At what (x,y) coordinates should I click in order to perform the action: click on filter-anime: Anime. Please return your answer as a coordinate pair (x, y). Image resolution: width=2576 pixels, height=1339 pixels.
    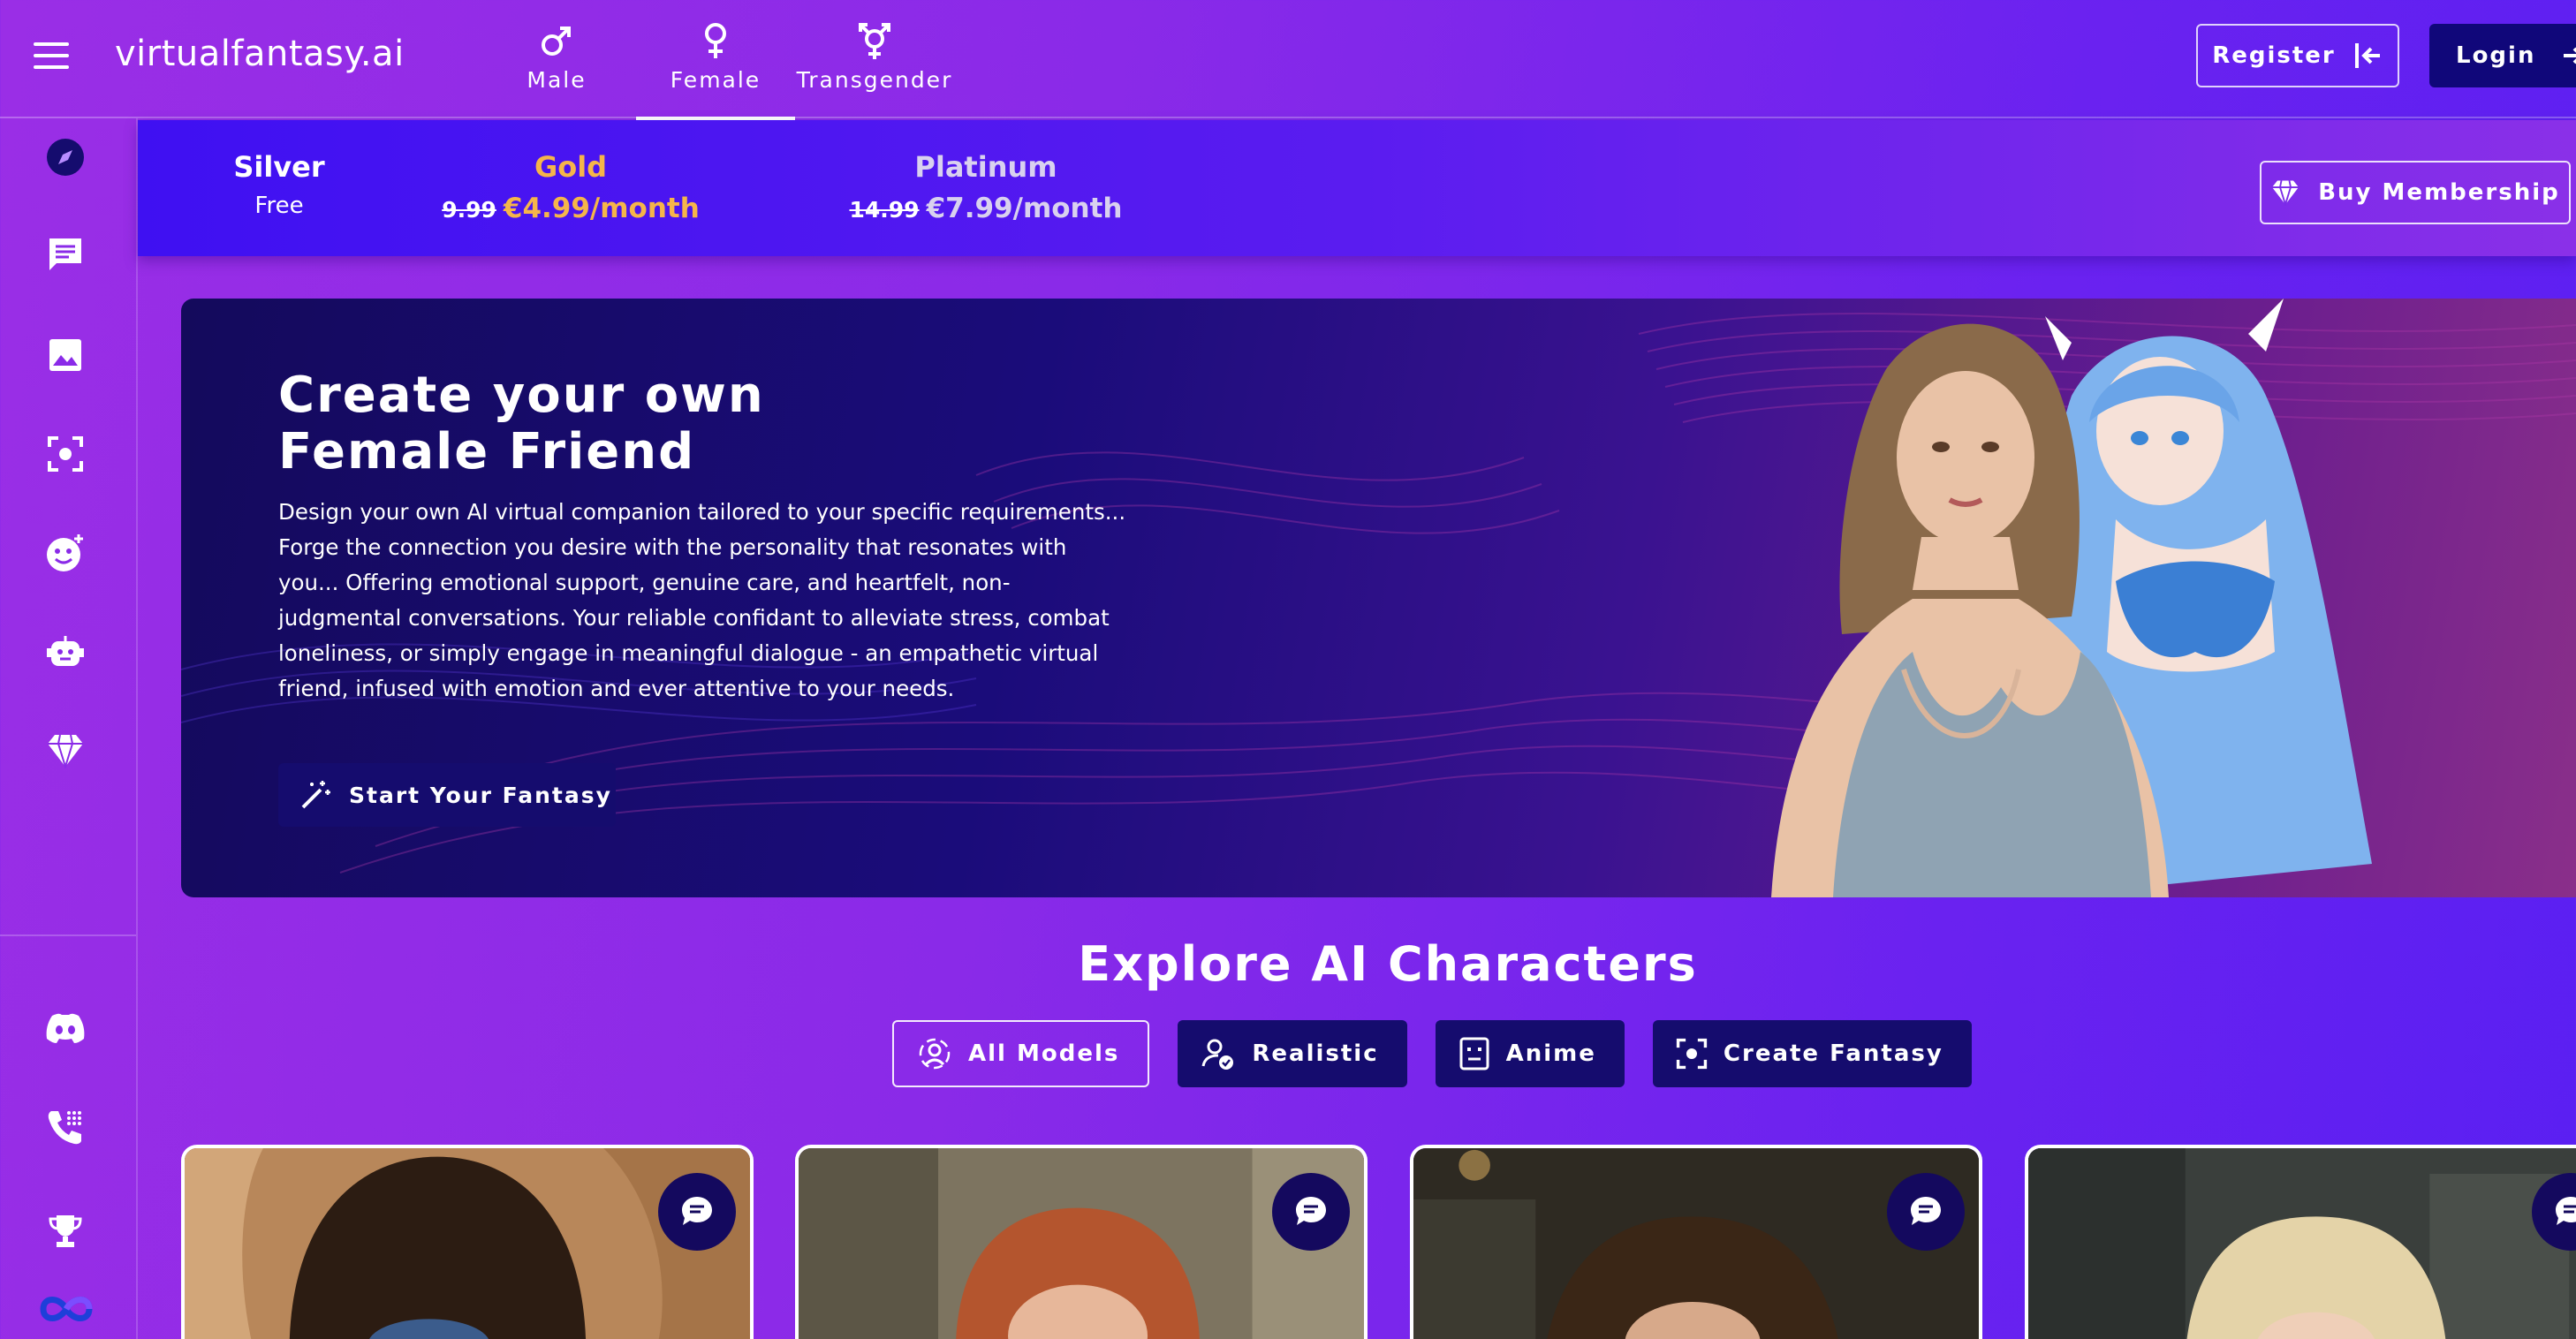
    Looking at the image, I should click on (1530, 1054).